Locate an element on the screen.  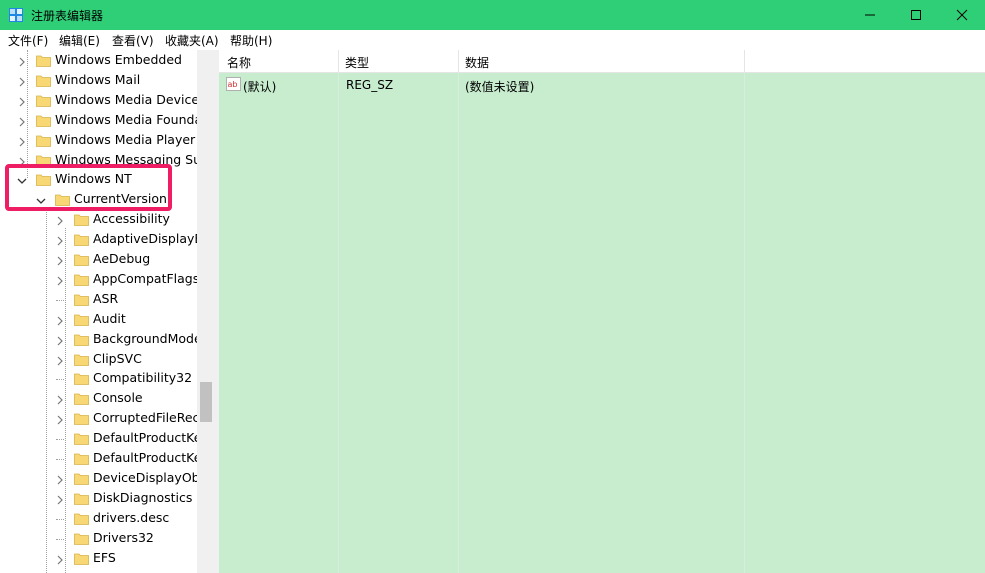
tree-item: Accessibility is located at coordinates (98, 220).